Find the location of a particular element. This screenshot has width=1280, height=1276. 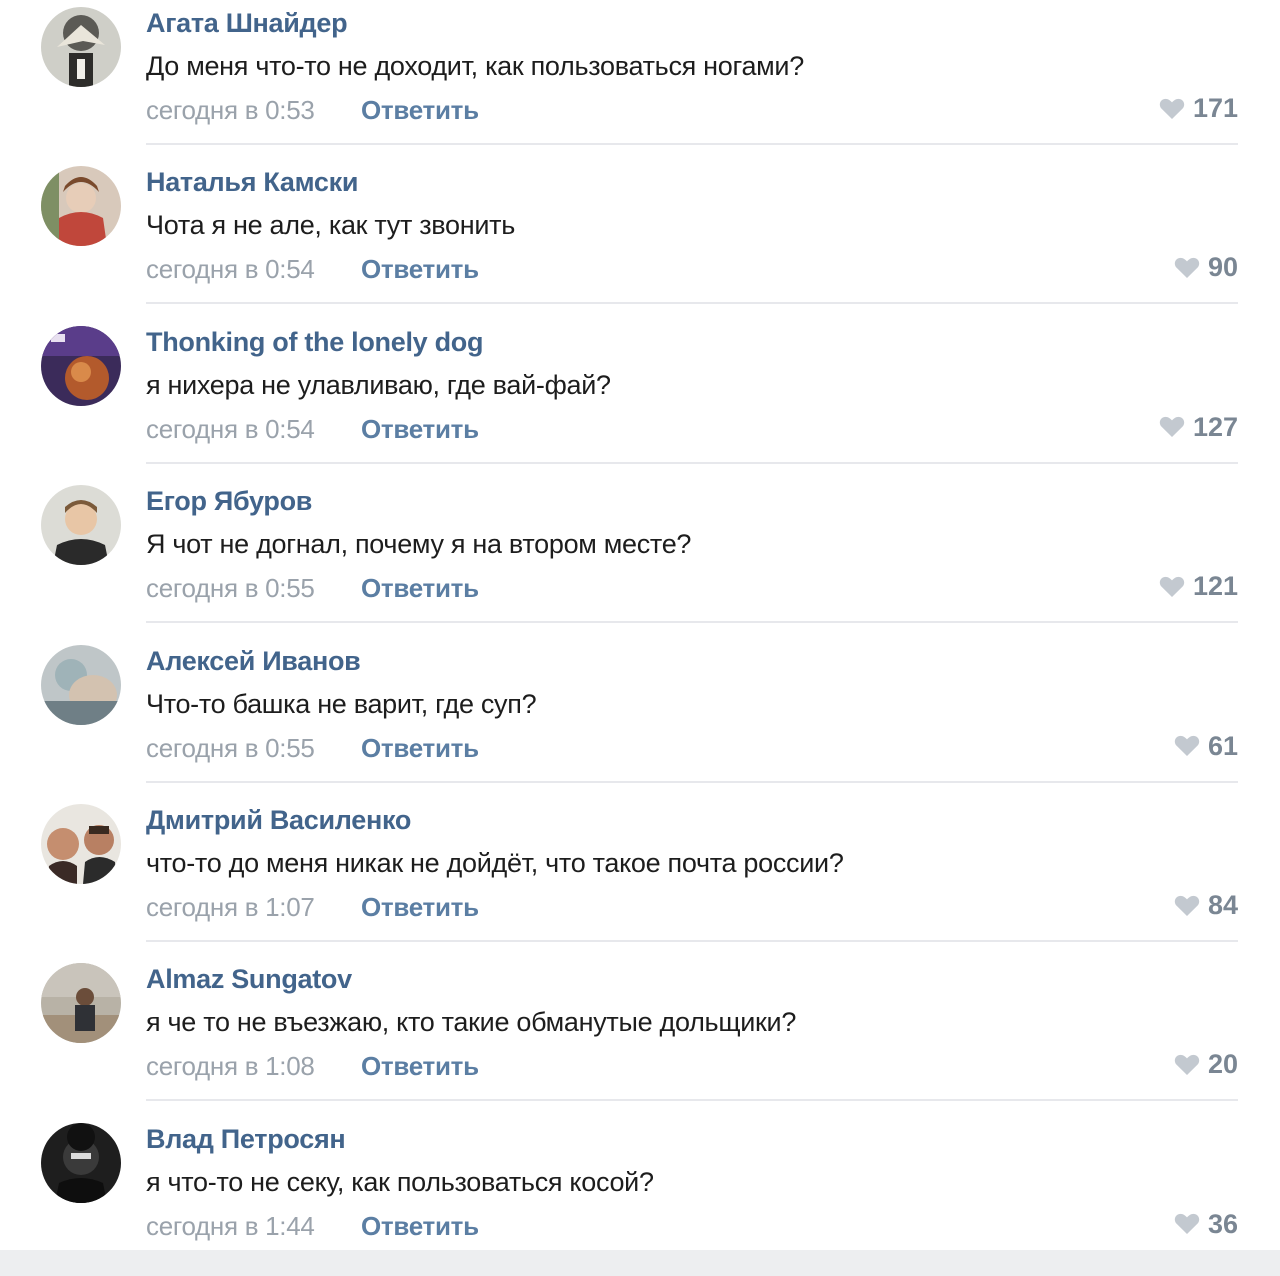

author-name: Агата Шнайдер is located at coordinates (247, 23).